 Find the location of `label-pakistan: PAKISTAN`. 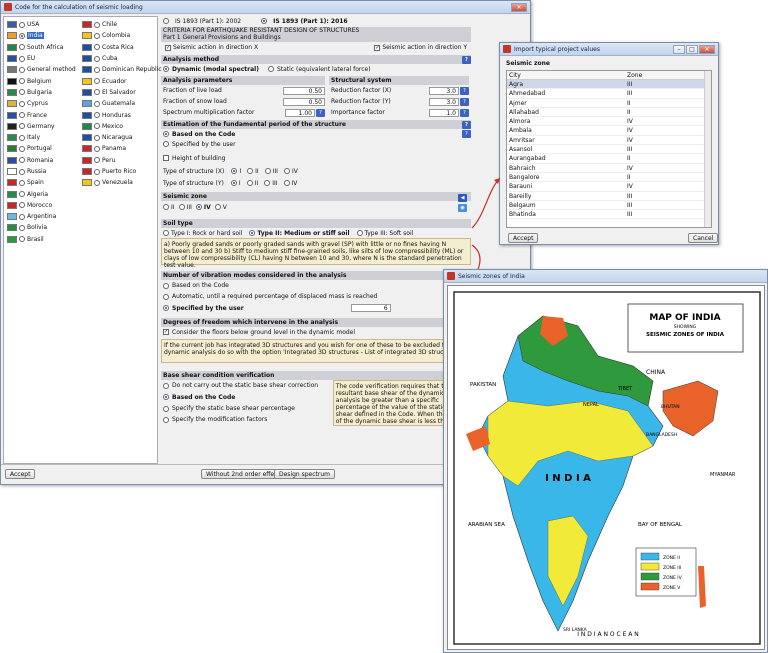

label-pakistan: PAKISTAN is located at coordinates (483, 385).